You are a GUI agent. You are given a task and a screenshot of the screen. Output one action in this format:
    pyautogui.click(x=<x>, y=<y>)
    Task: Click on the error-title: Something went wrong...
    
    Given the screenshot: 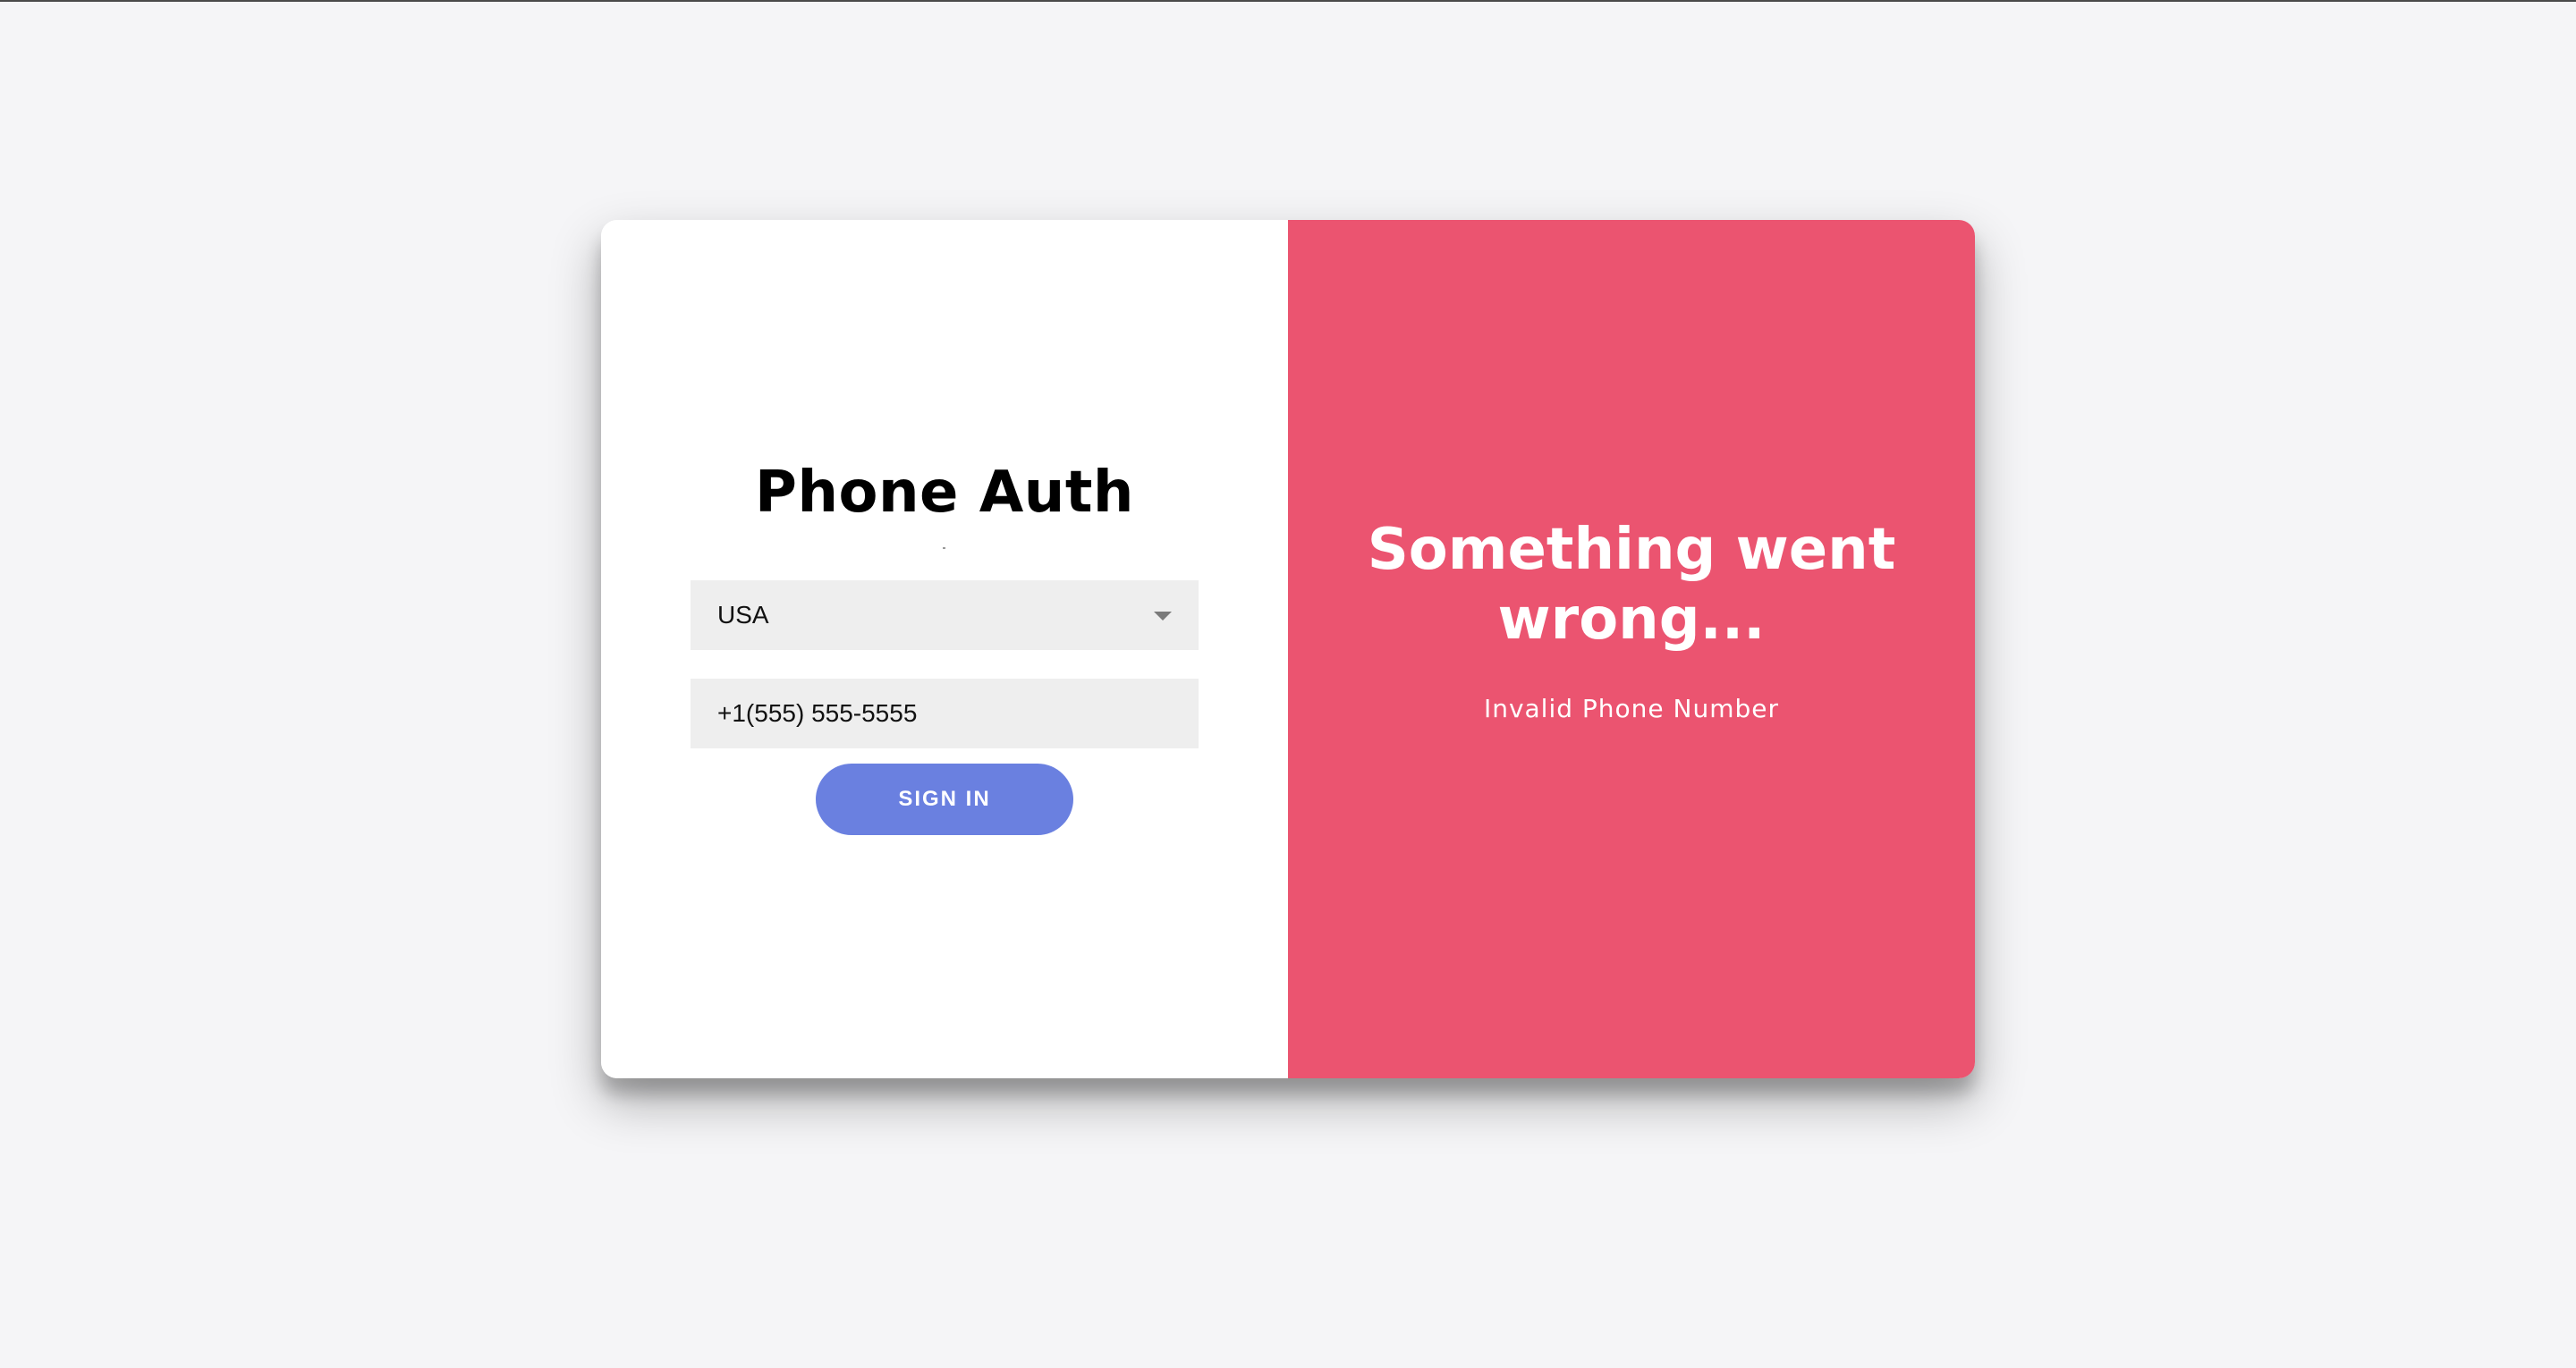 What is the action you would take?
    pyautogui.click(x=1631, y=584)
    